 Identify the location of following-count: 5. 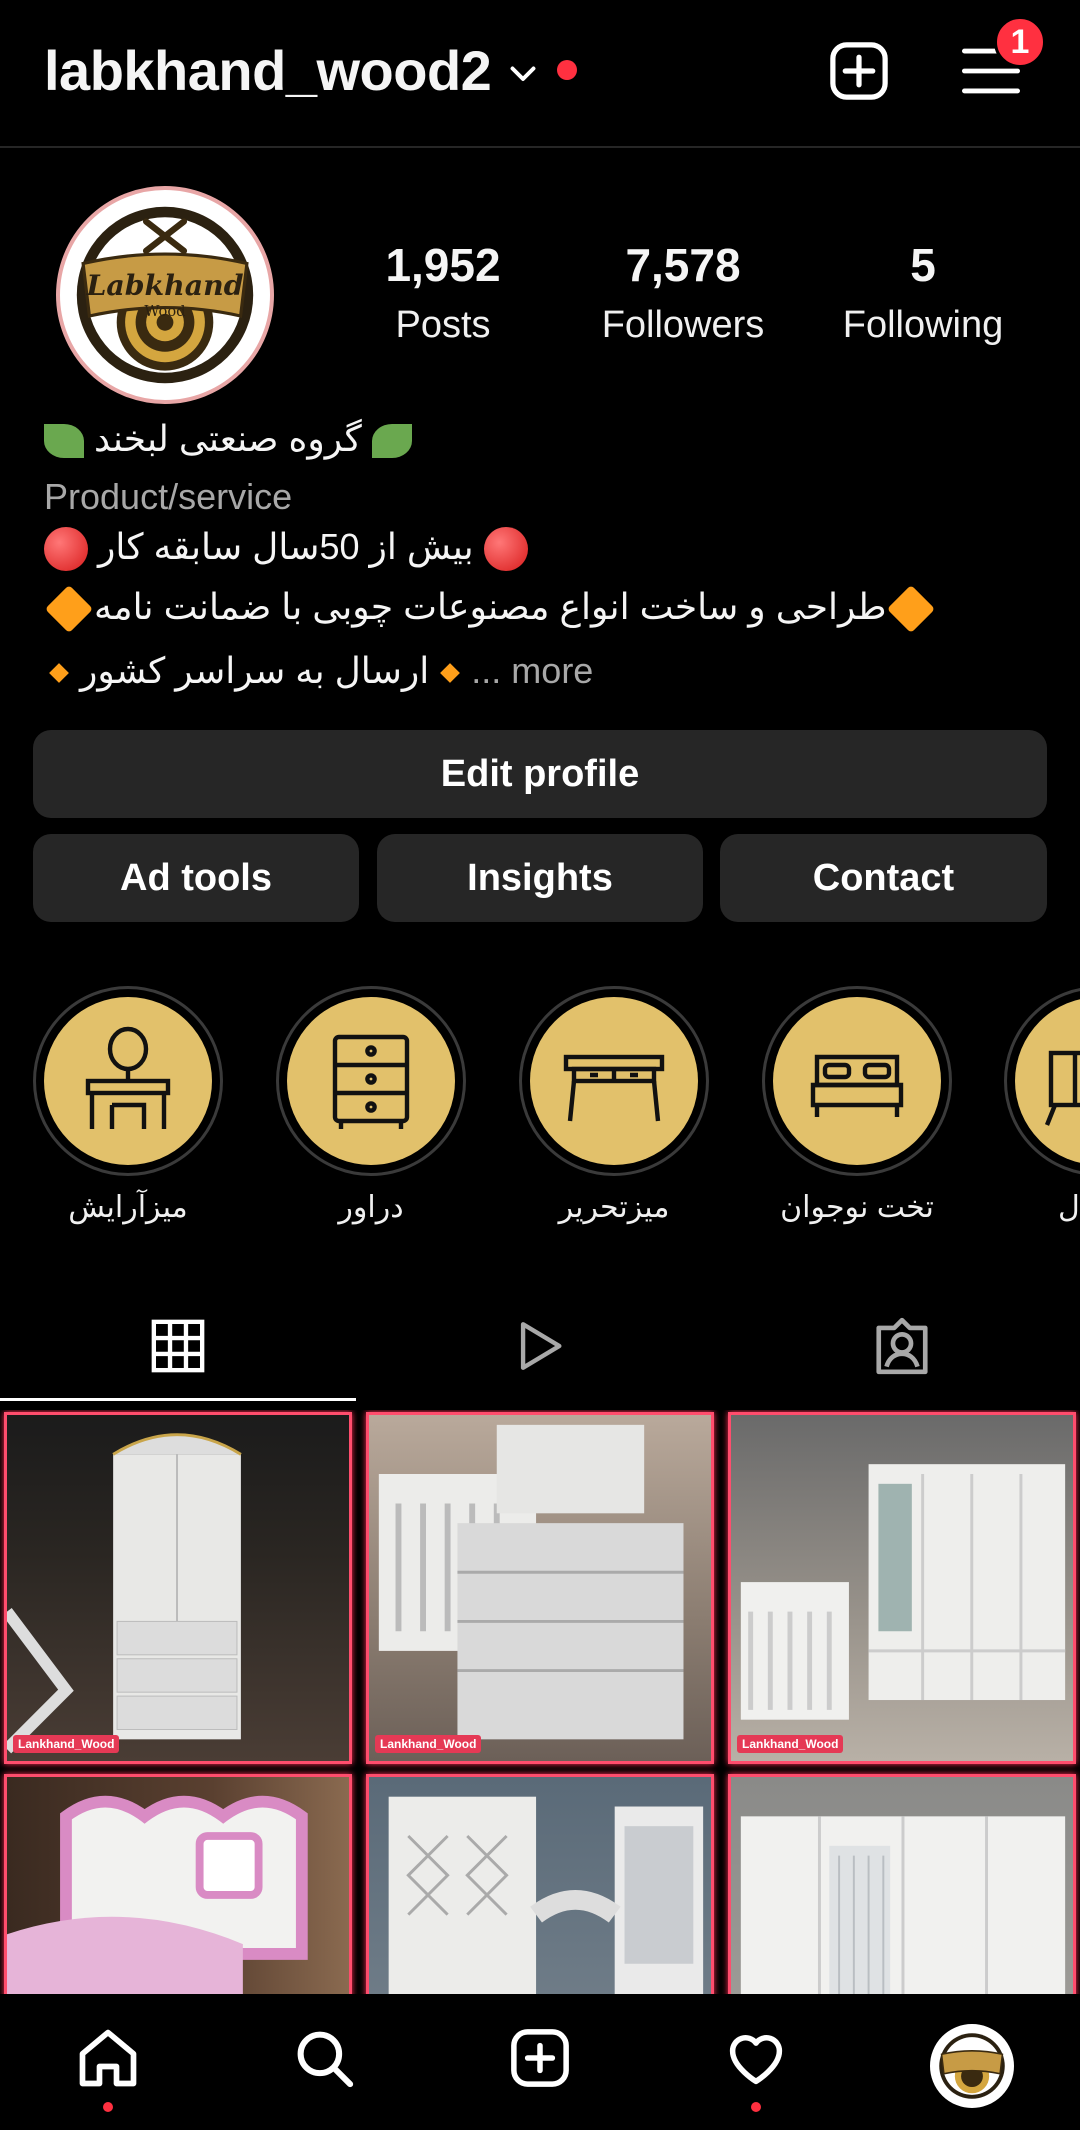
(923, 265).